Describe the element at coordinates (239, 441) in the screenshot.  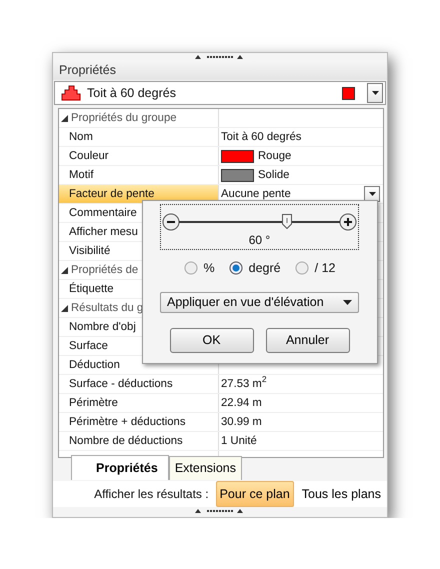
I see `property-value: 1 Unité` at that location.